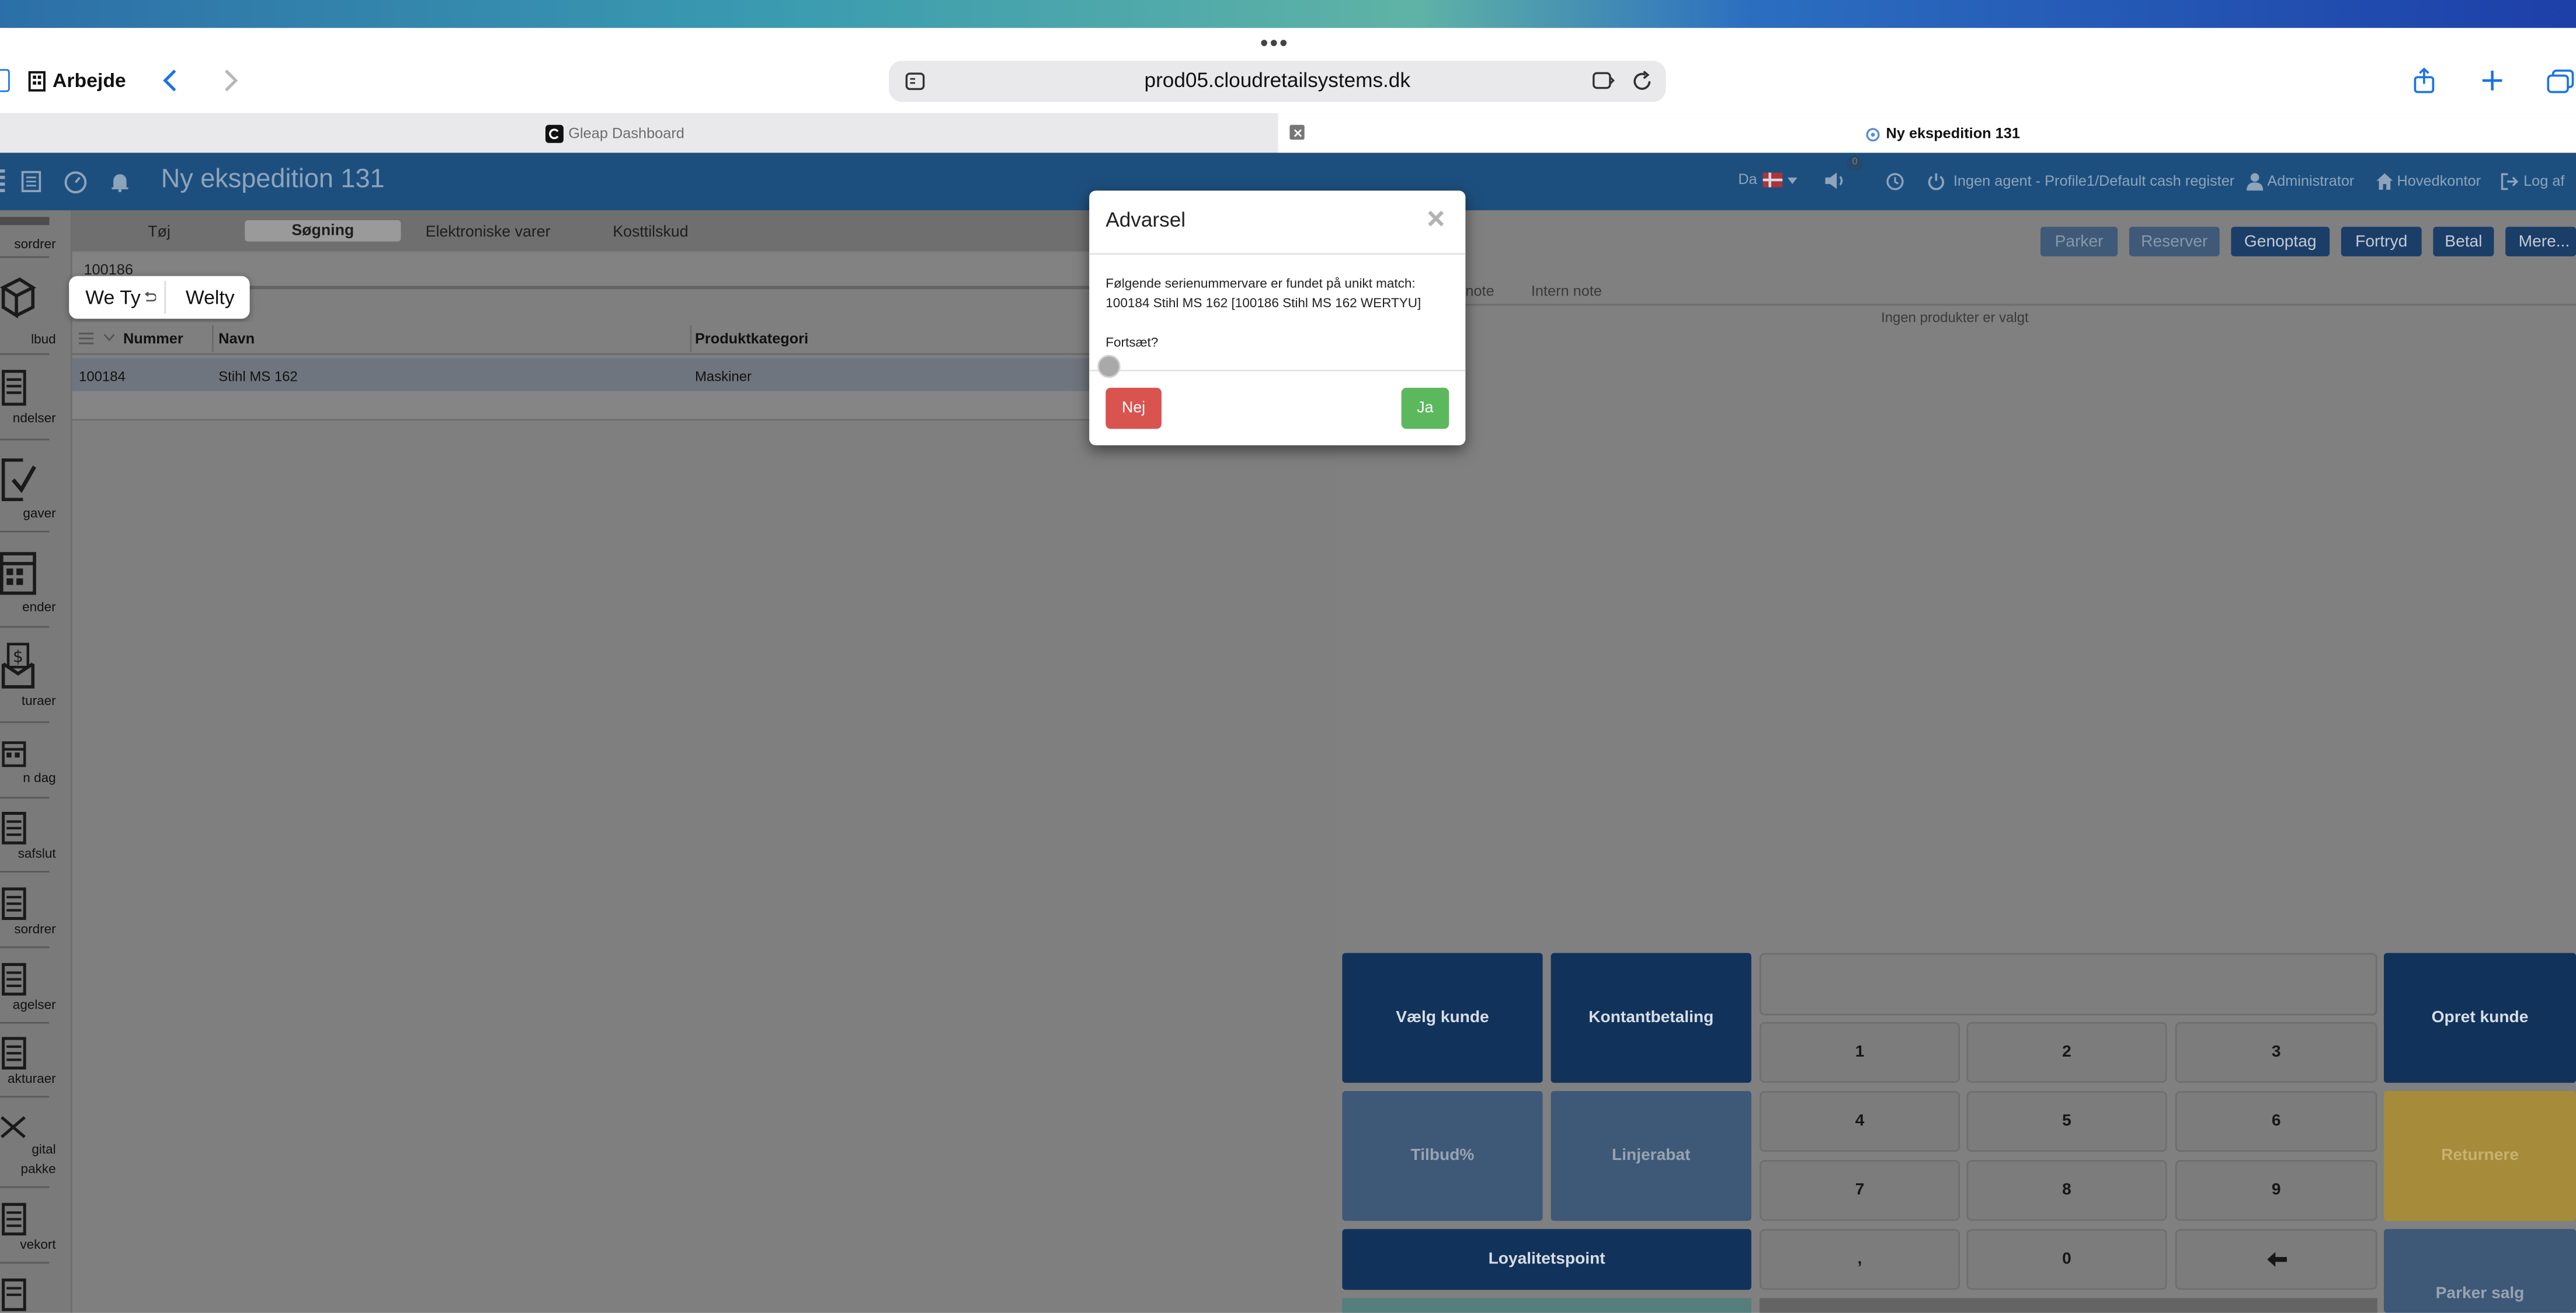 Image resolution: width=2576 pixels, height=1313 pixels. I want to click on amount-display, so click(2068, 984).